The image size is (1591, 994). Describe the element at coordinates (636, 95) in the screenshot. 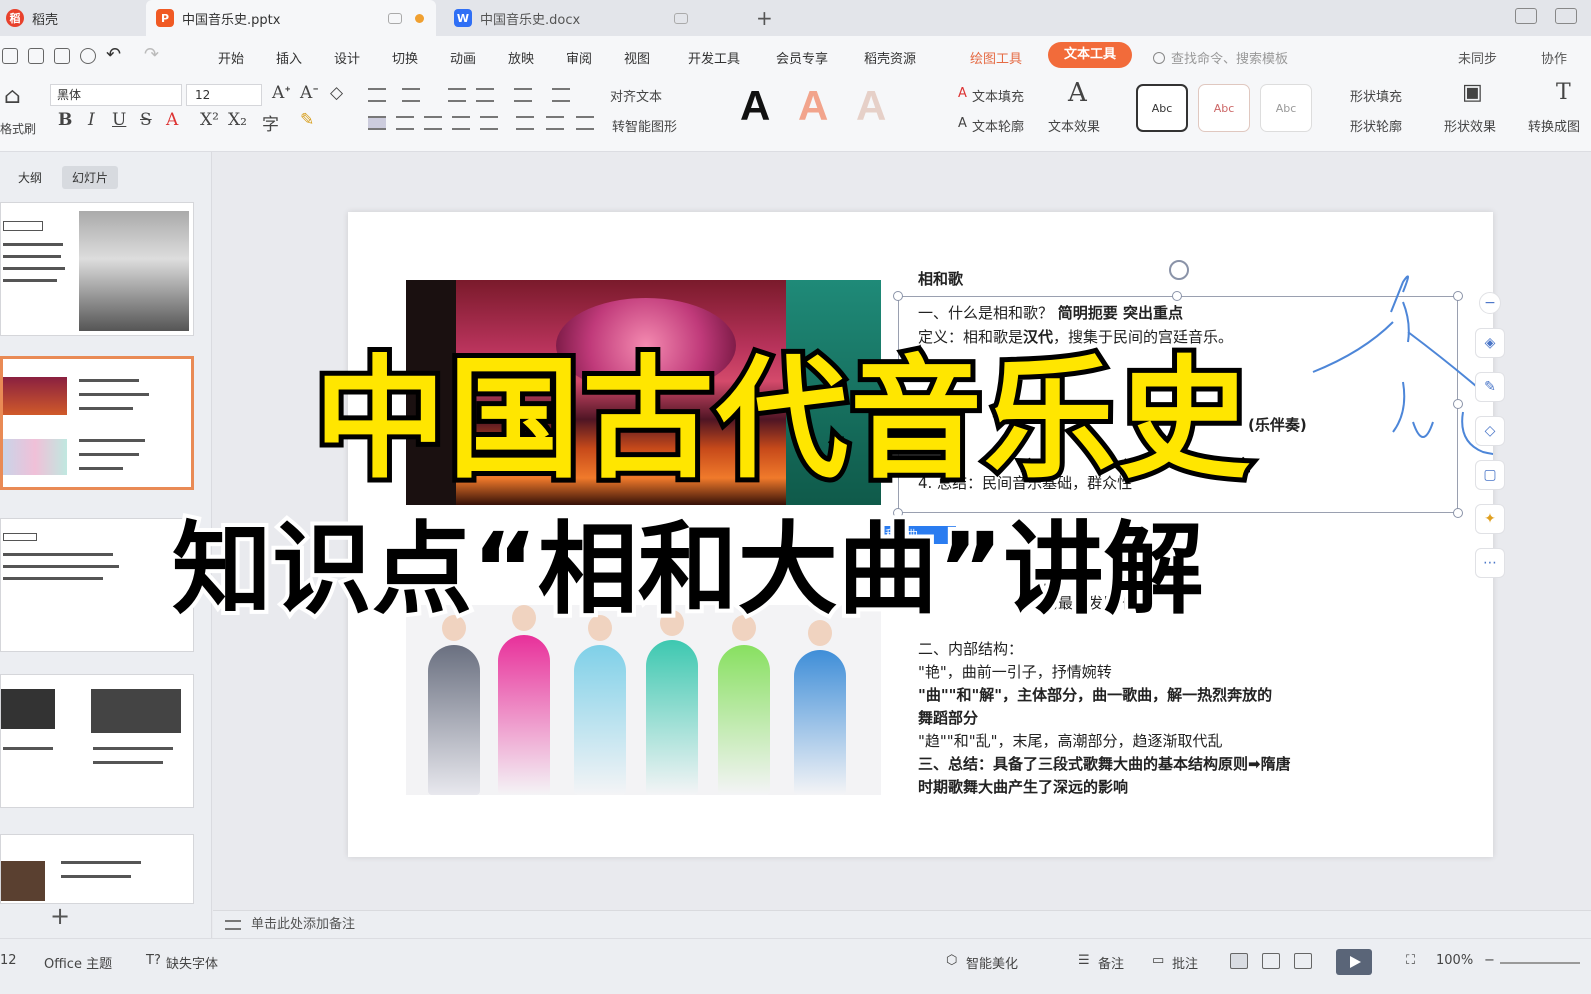

I see `align-text-button: 对齐文本` at that location.